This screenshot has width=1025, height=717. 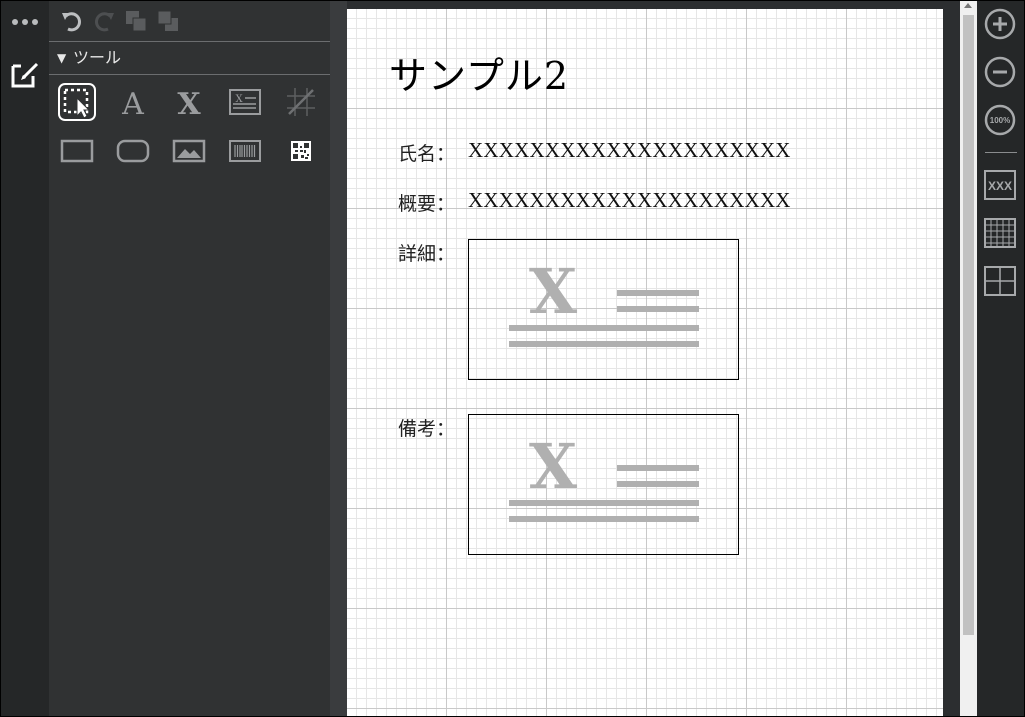 I want to click on rectangle-tool-button, so click(x=77, y=151).